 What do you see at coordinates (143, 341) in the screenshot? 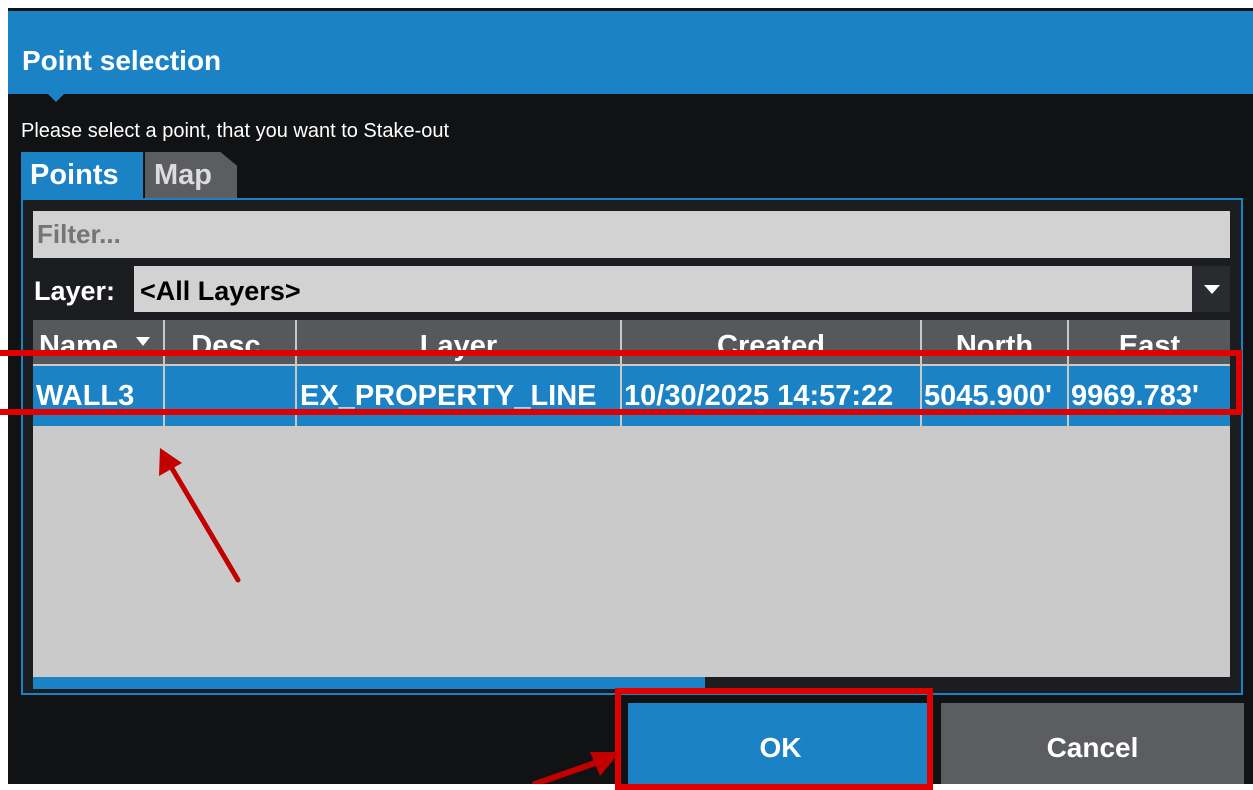
I see `sort-descending-icon` at bounding box center [143, 341].